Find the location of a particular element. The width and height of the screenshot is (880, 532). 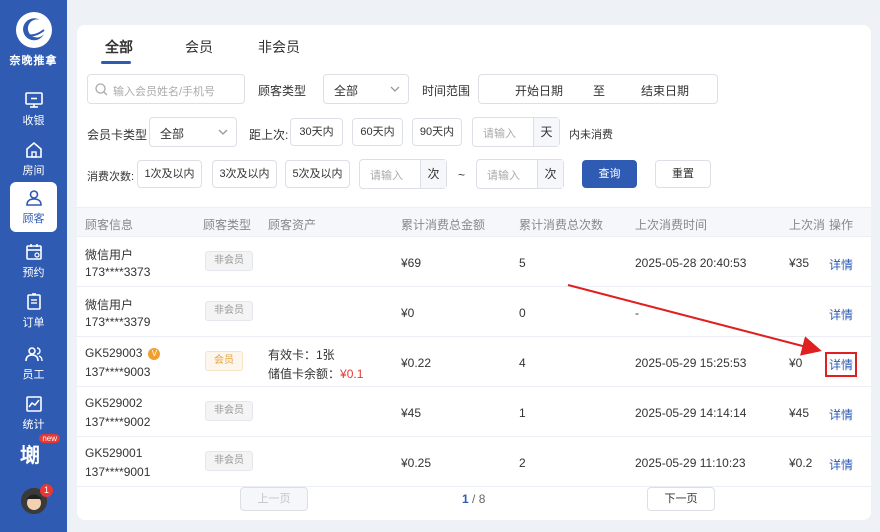

count-1-button: 1次及以内 is located at coordinates (169, 174).